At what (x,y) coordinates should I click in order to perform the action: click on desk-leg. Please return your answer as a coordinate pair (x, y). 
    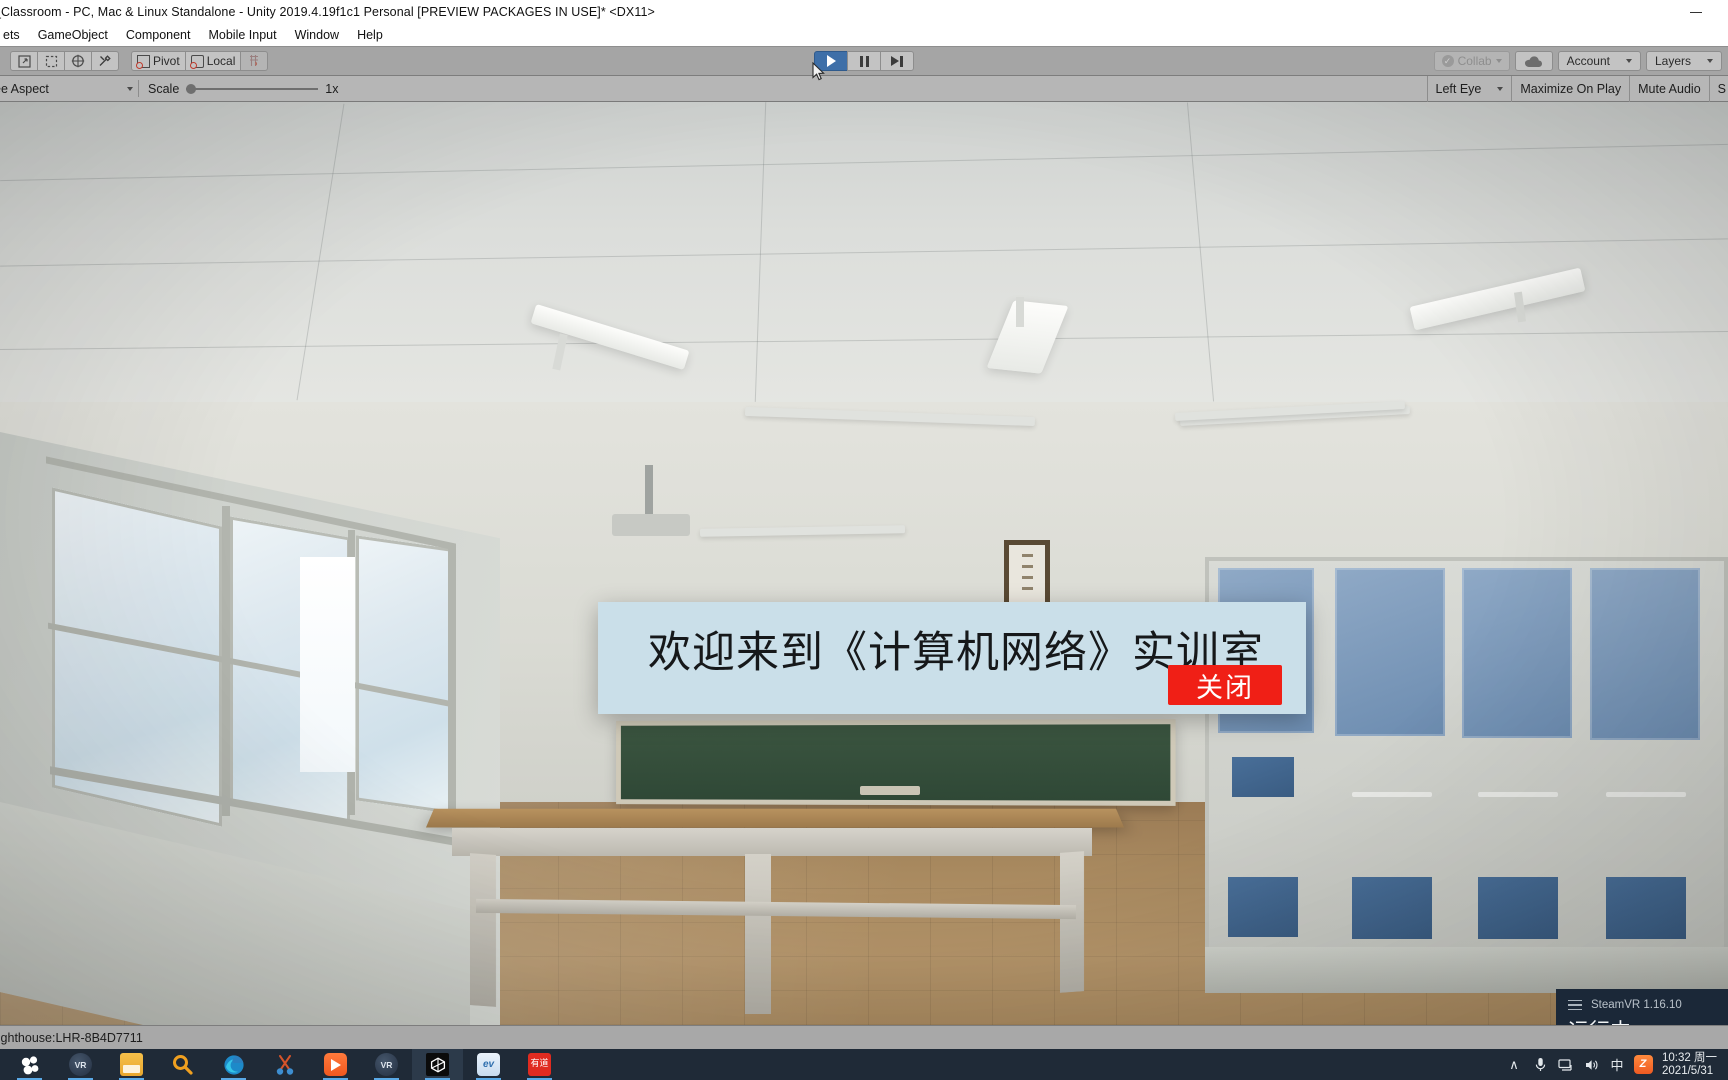
    Looking at the image, I should click on (1072, 922).